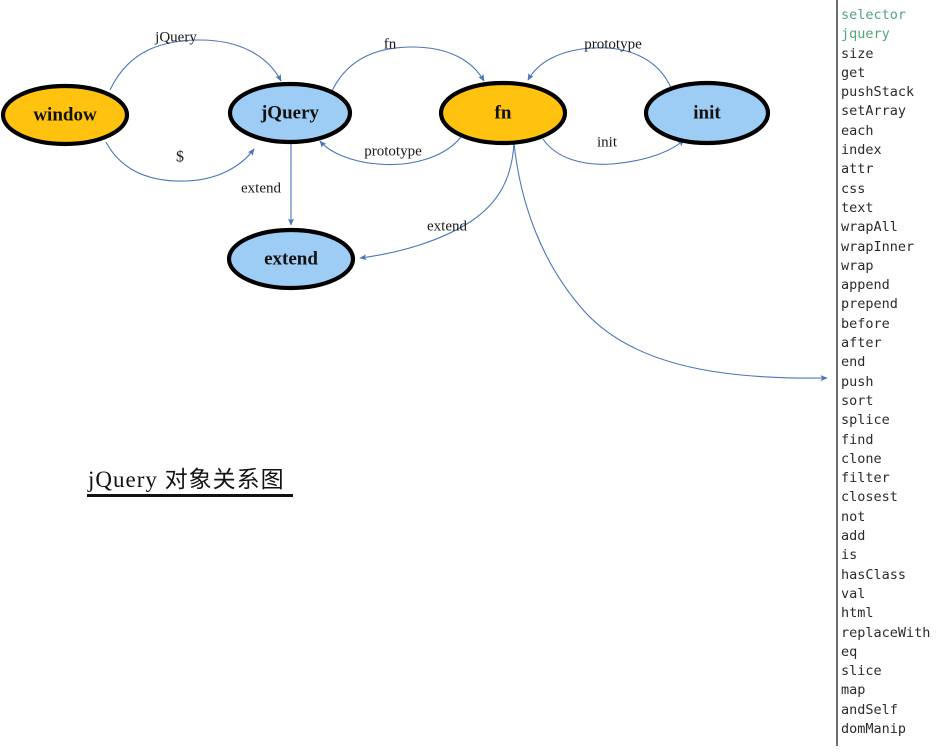  I want to click on node-fn-label: fn, so click(503, 112).